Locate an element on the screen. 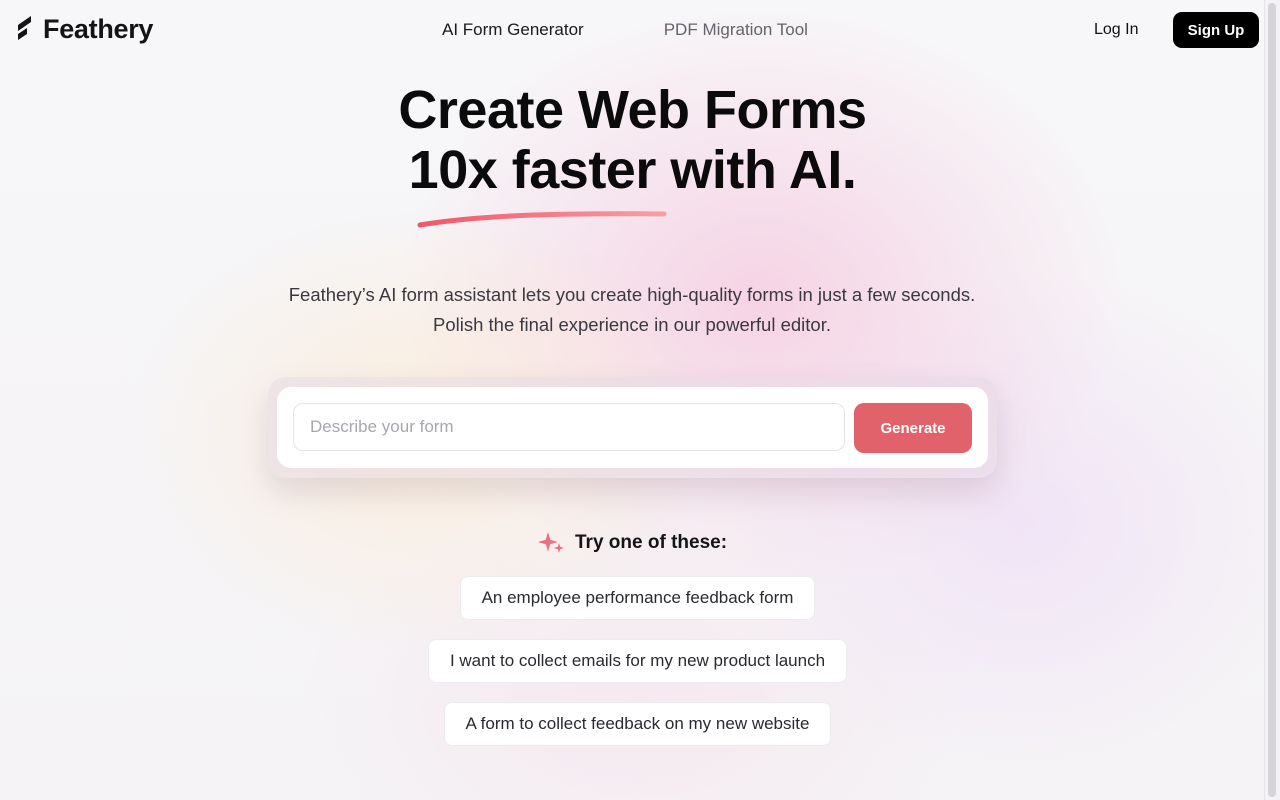  signup-button: Sign Up is located at coordinates (1216, 30).